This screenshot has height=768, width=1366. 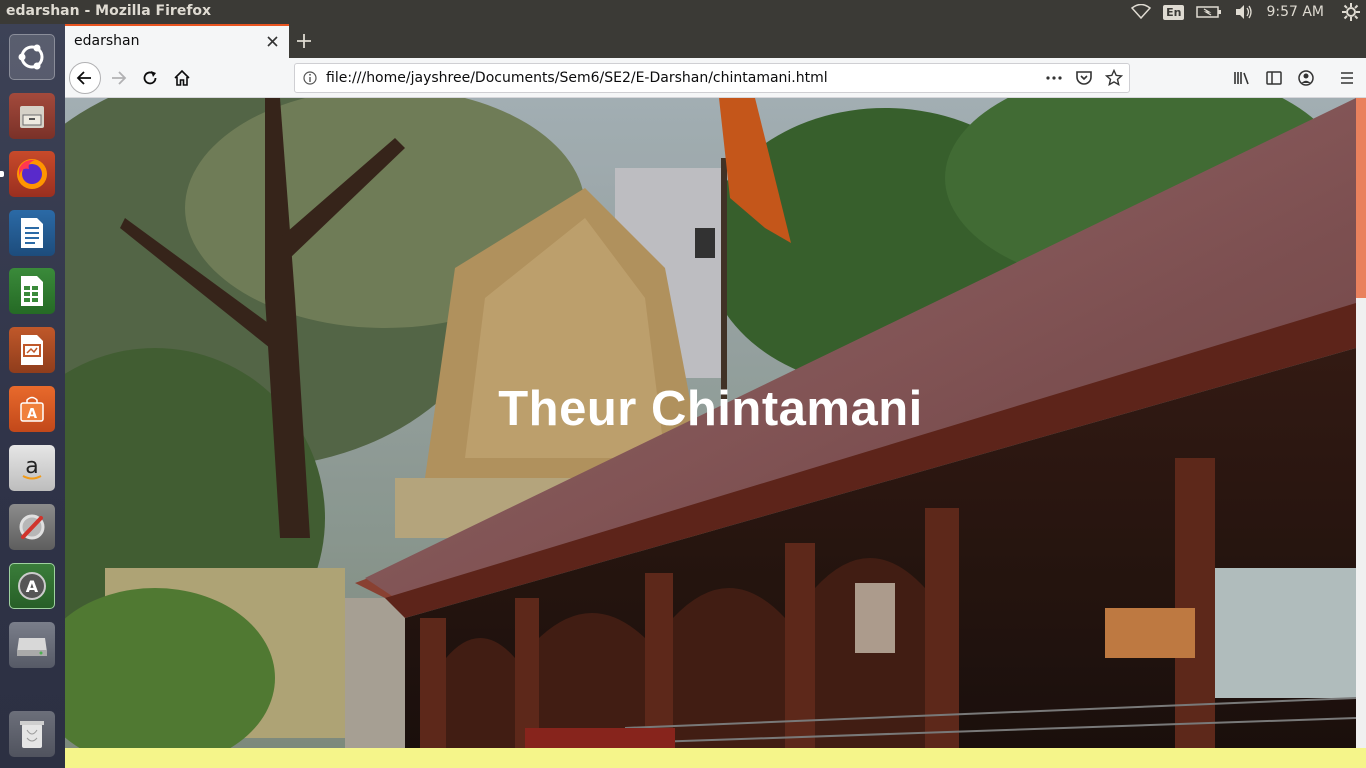 I want to click on disk-drive-launcher, so click(x=32, y=645).